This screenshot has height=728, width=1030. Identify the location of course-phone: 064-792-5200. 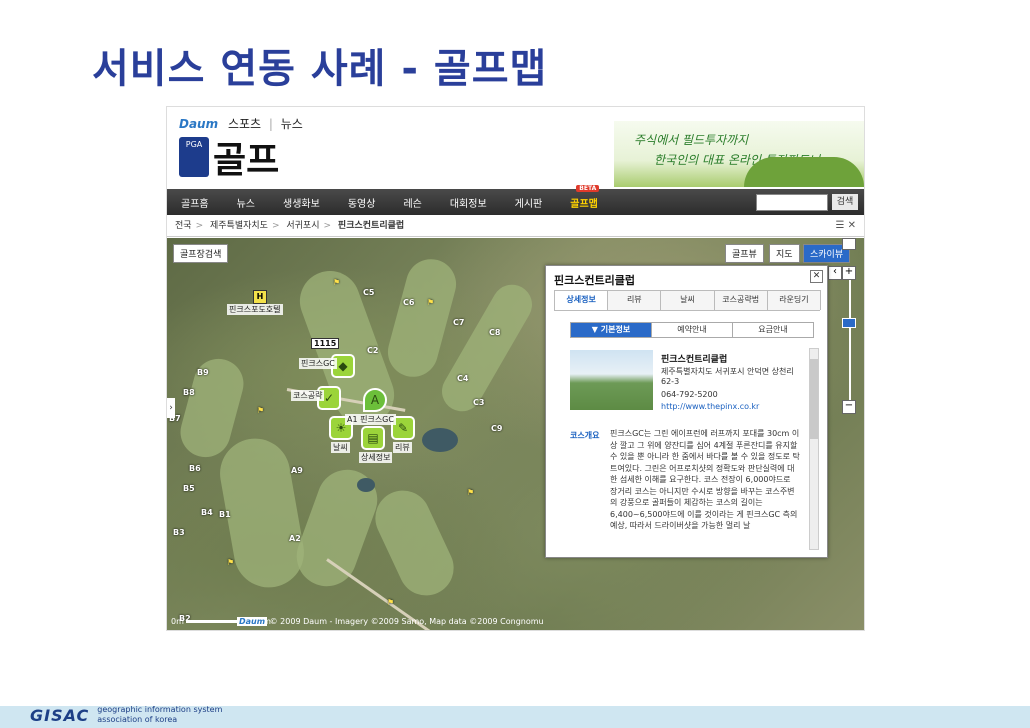
(689, 394).